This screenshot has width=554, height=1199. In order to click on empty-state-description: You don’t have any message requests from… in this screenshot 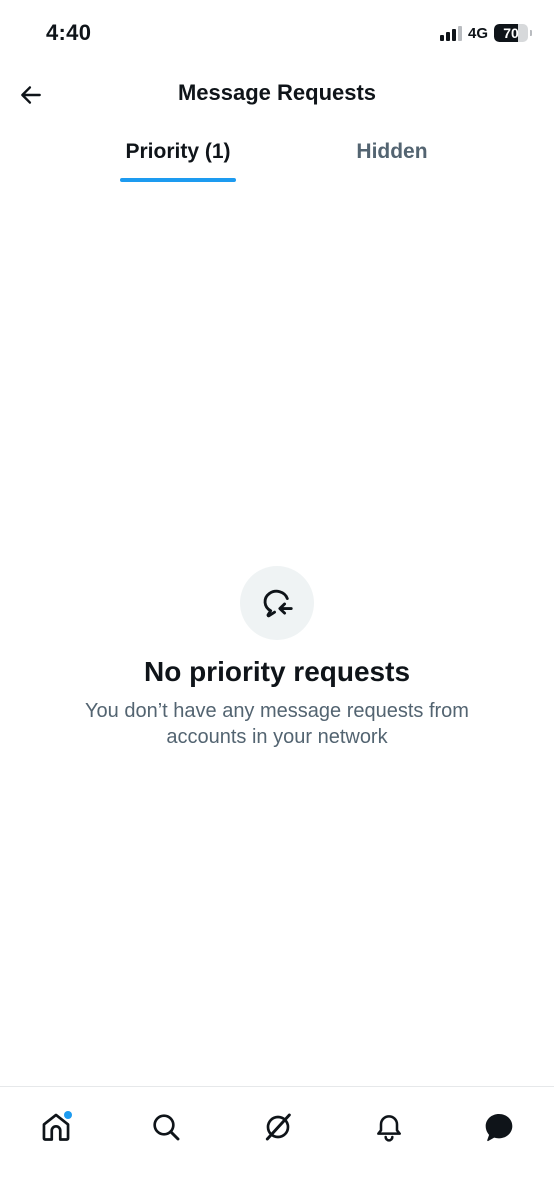, I will do `click(277, 724)`.